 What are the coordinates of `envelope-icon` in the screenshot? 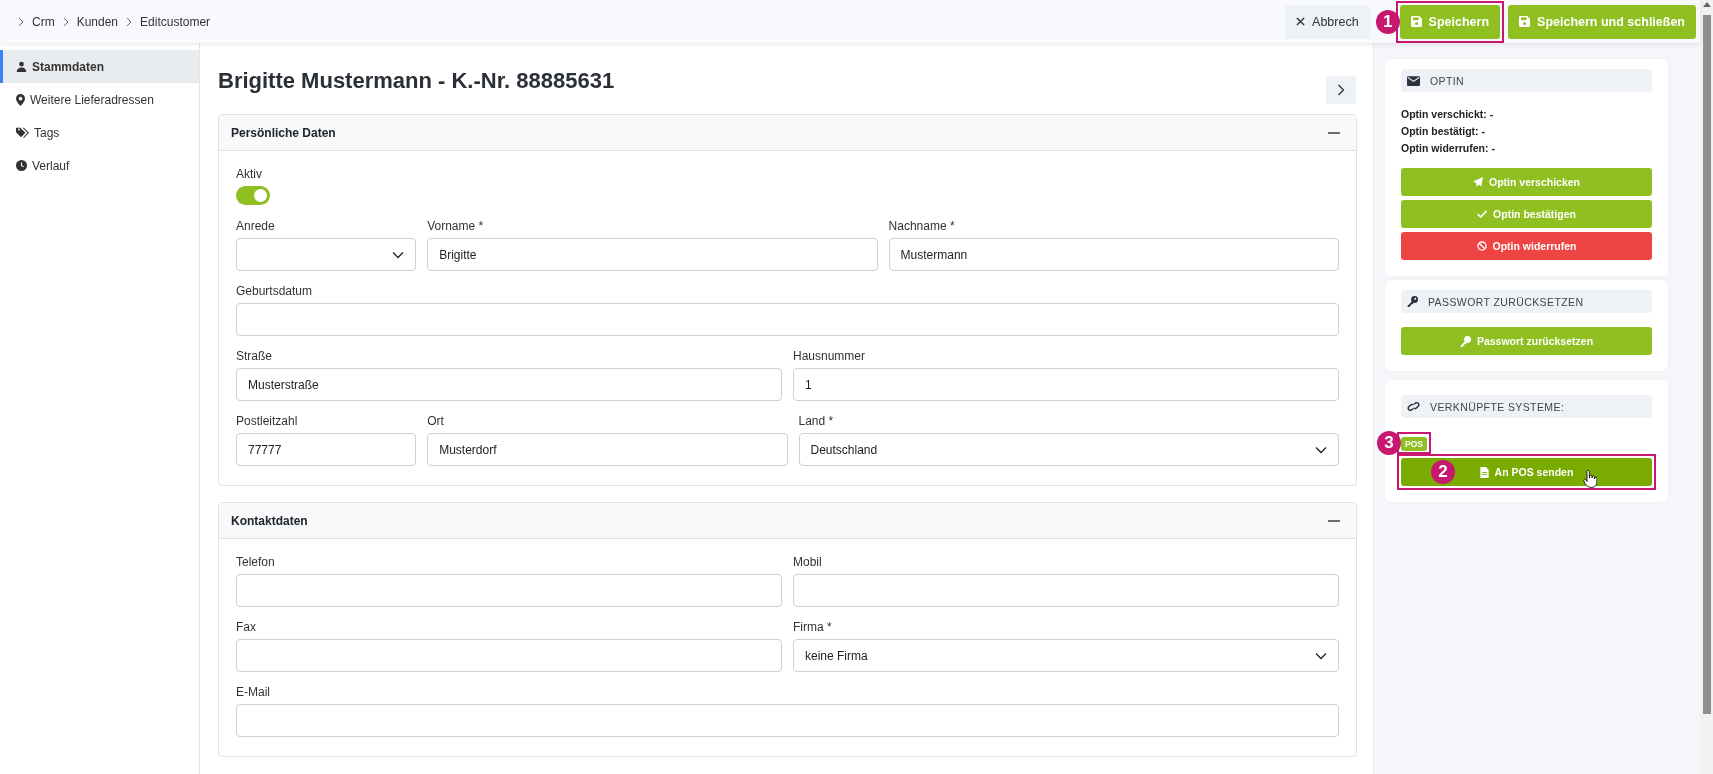 It's located at (1413, 80).